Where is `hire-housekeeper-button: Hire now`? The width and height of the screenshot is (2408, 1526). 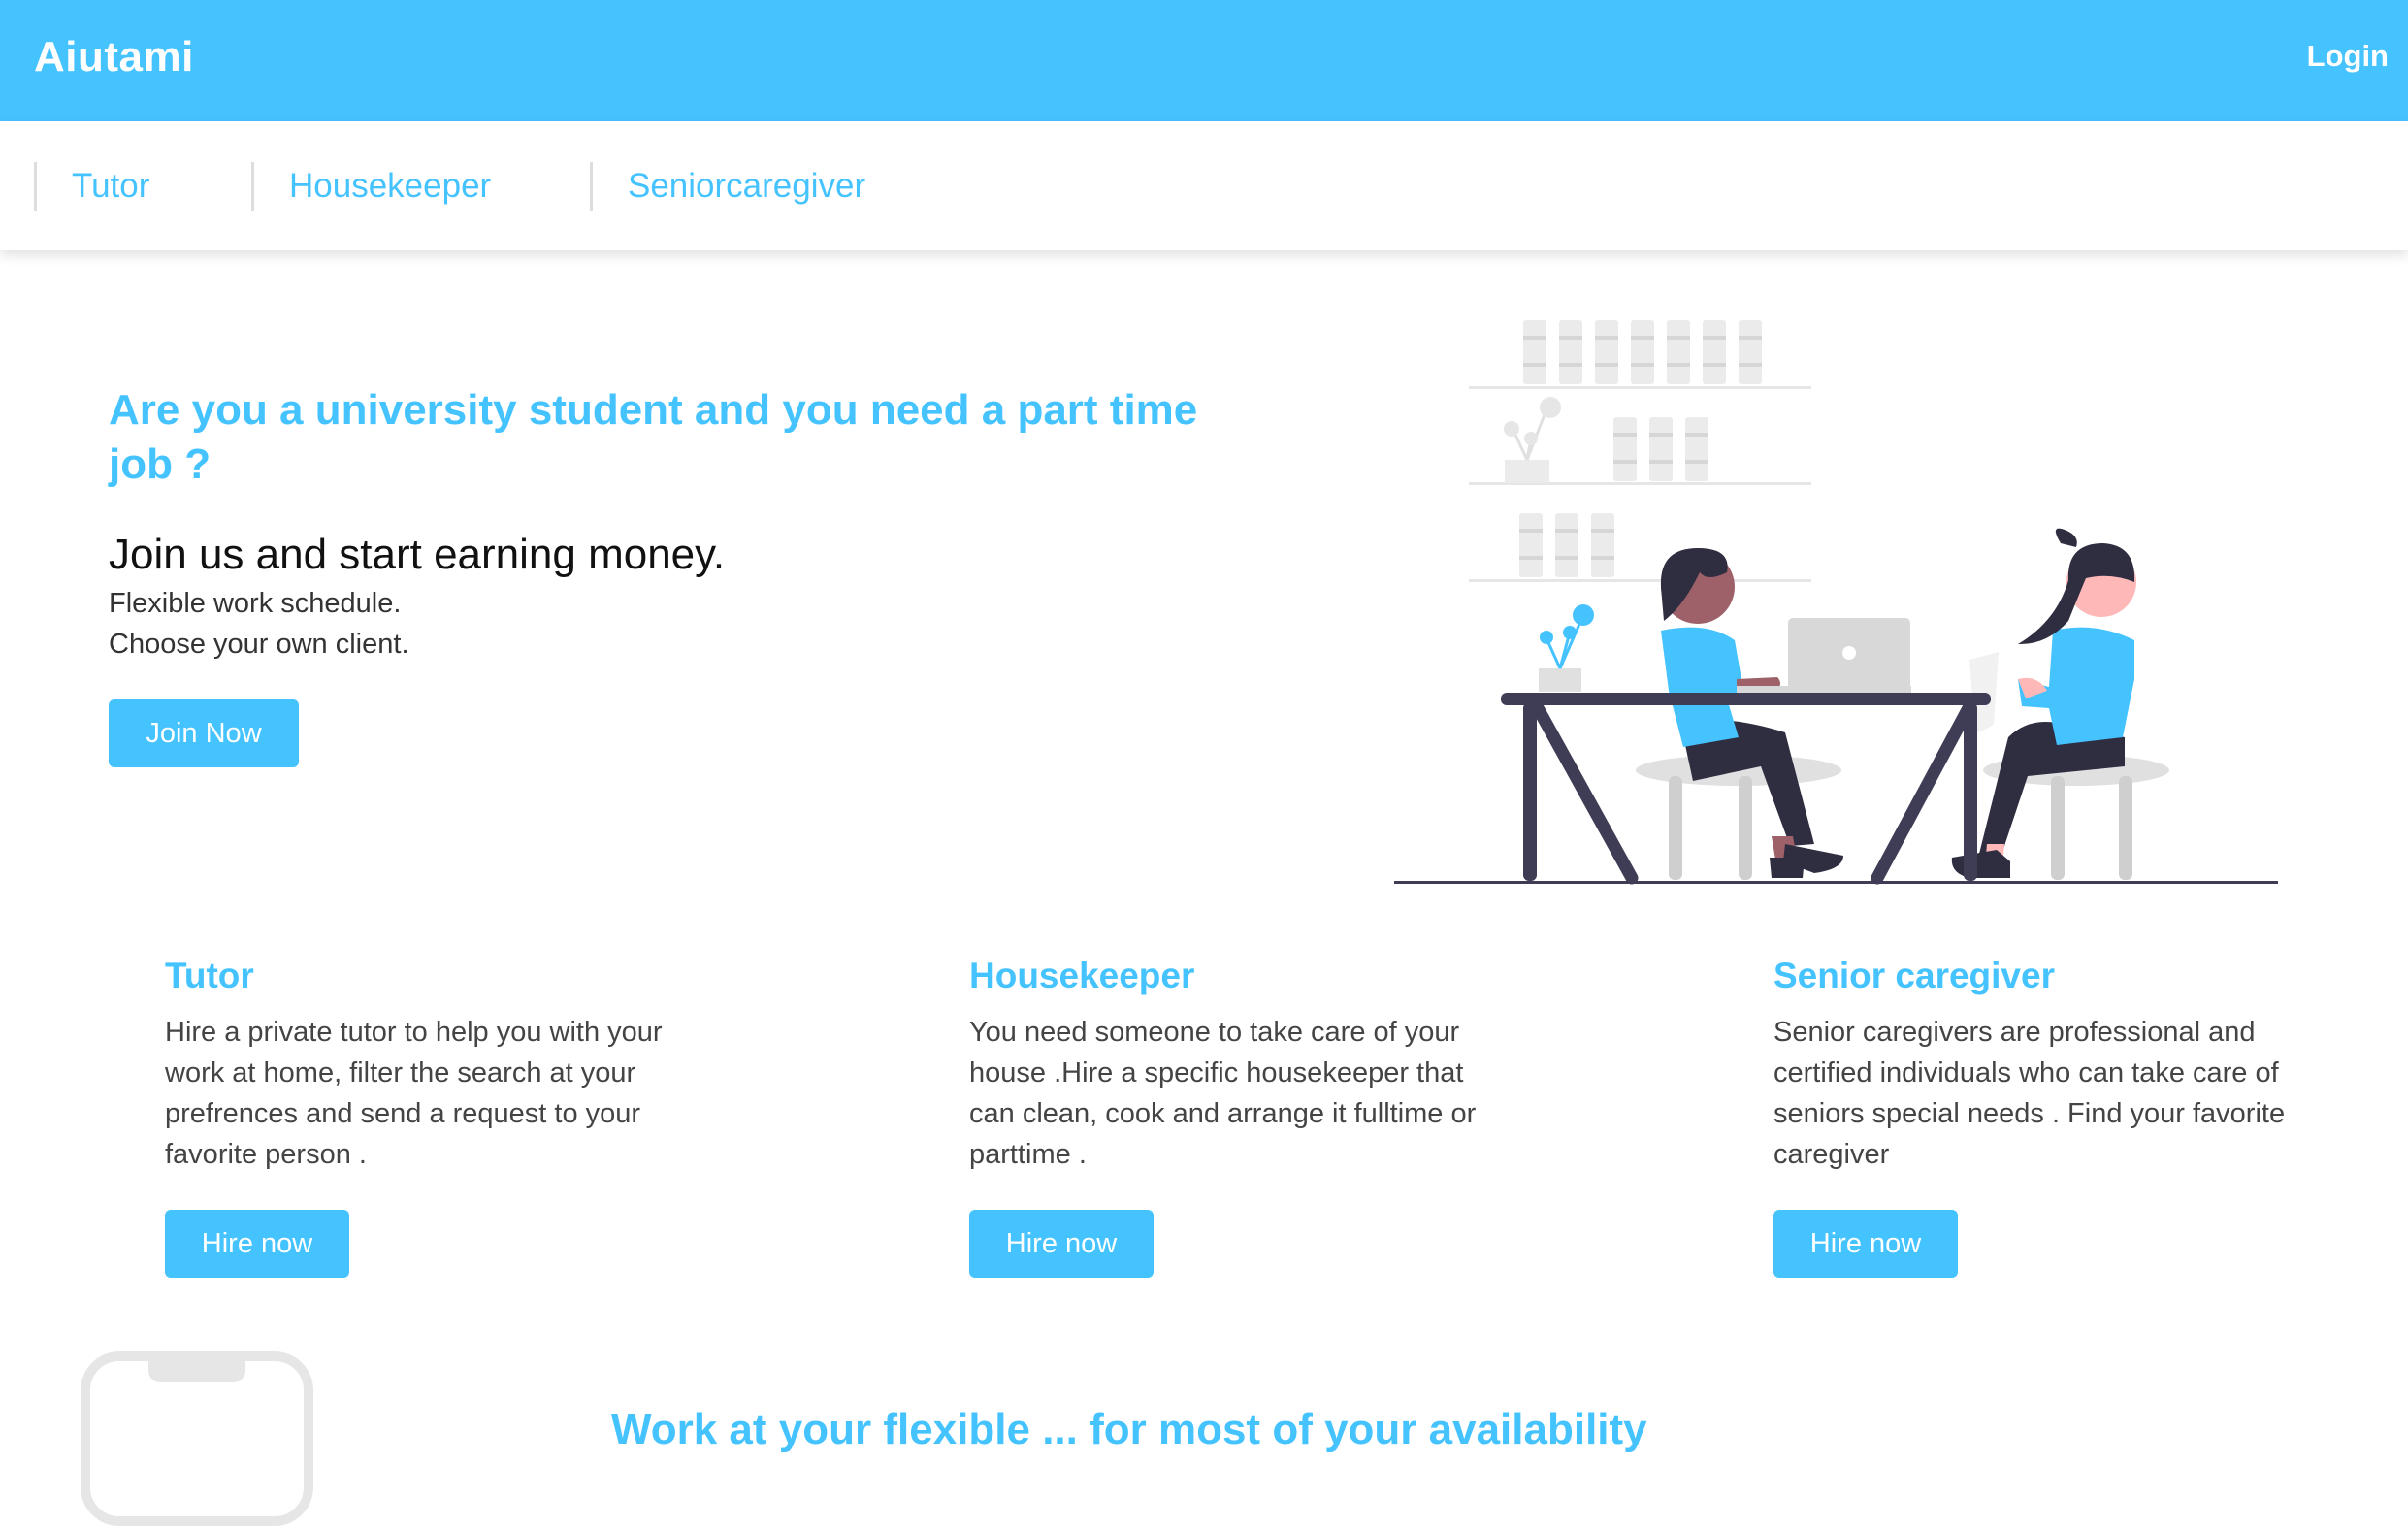
hire-housekeeper-button: Hire now is located at coordinates (1061, 1244).